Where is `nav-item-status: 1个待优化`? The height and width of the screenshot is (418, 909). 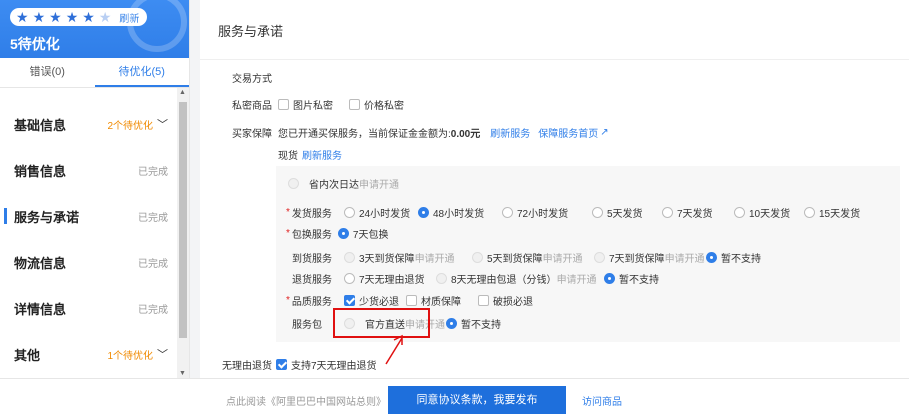 nav-item-status: 1个待优化 is located at coordinates (130, 356).